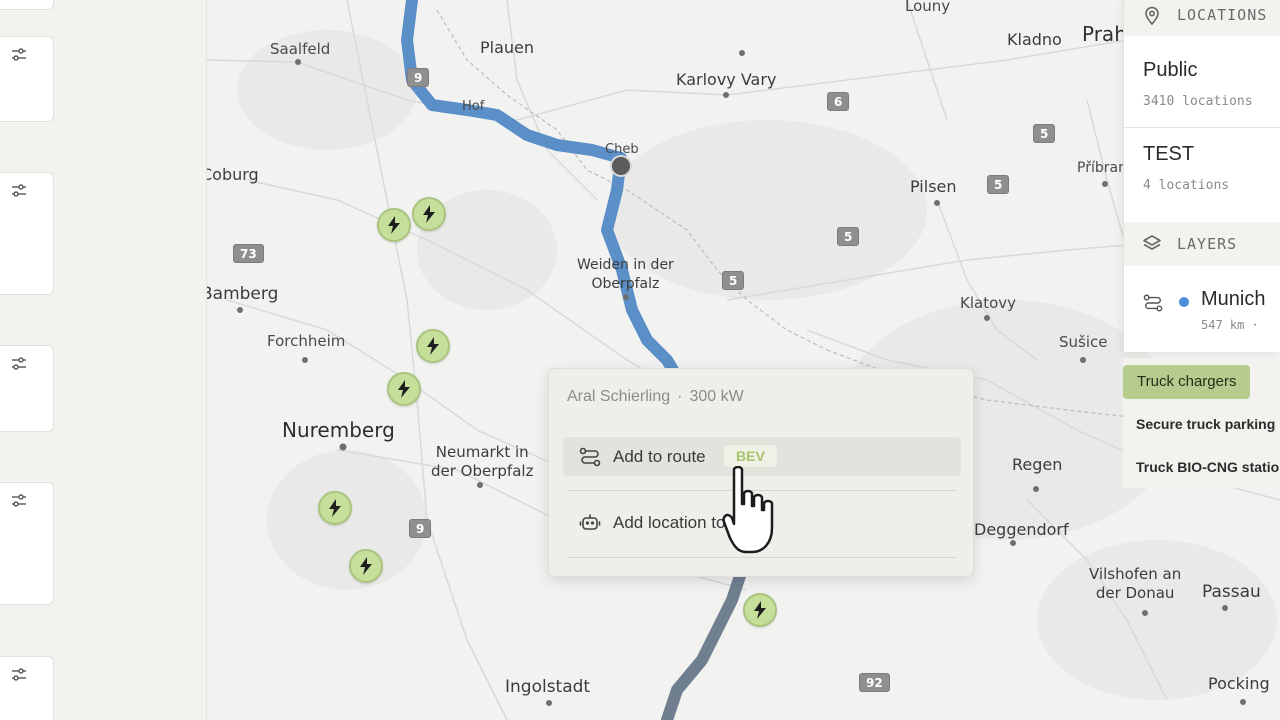 The width and height of the screenshot is (1280, 720). What do you see at coordinates (726, 79) in the screenshot?
I see `city-label: Karlovy Vary` at bounding box center [726, 79].